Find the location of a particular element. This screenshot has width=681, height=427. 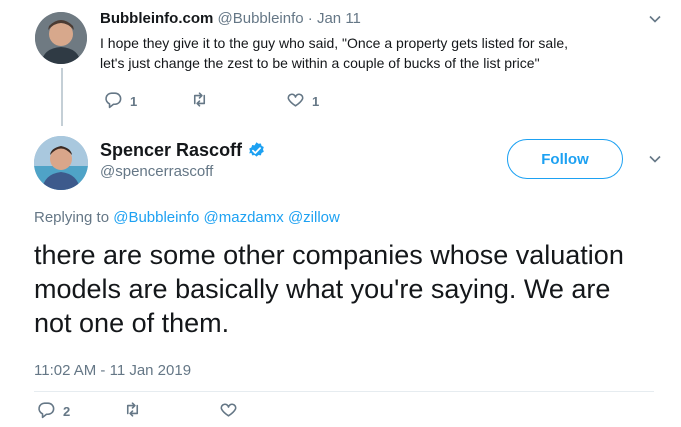

reply-tweet-actions: 1 1 is located at coordinates (211, 101).